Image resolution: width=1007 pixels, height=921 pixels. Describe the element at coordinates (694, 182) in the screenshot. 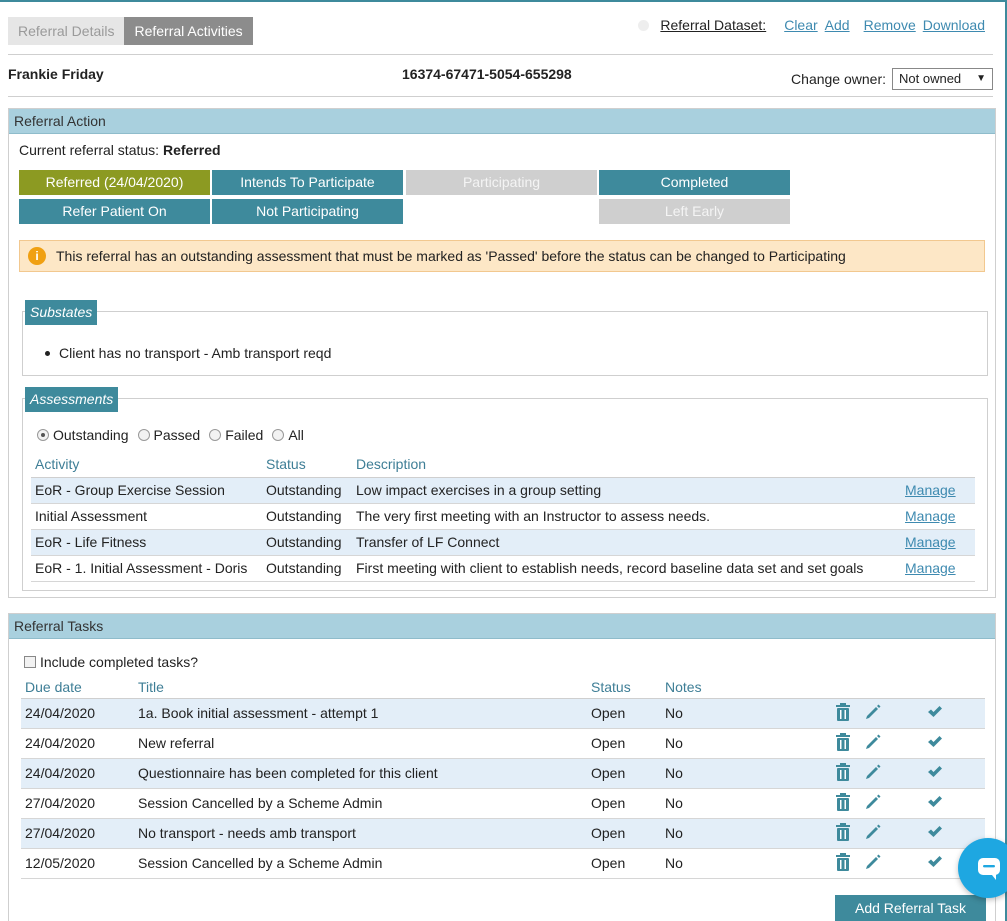

I see `status-button-completed: Completed` at that location.